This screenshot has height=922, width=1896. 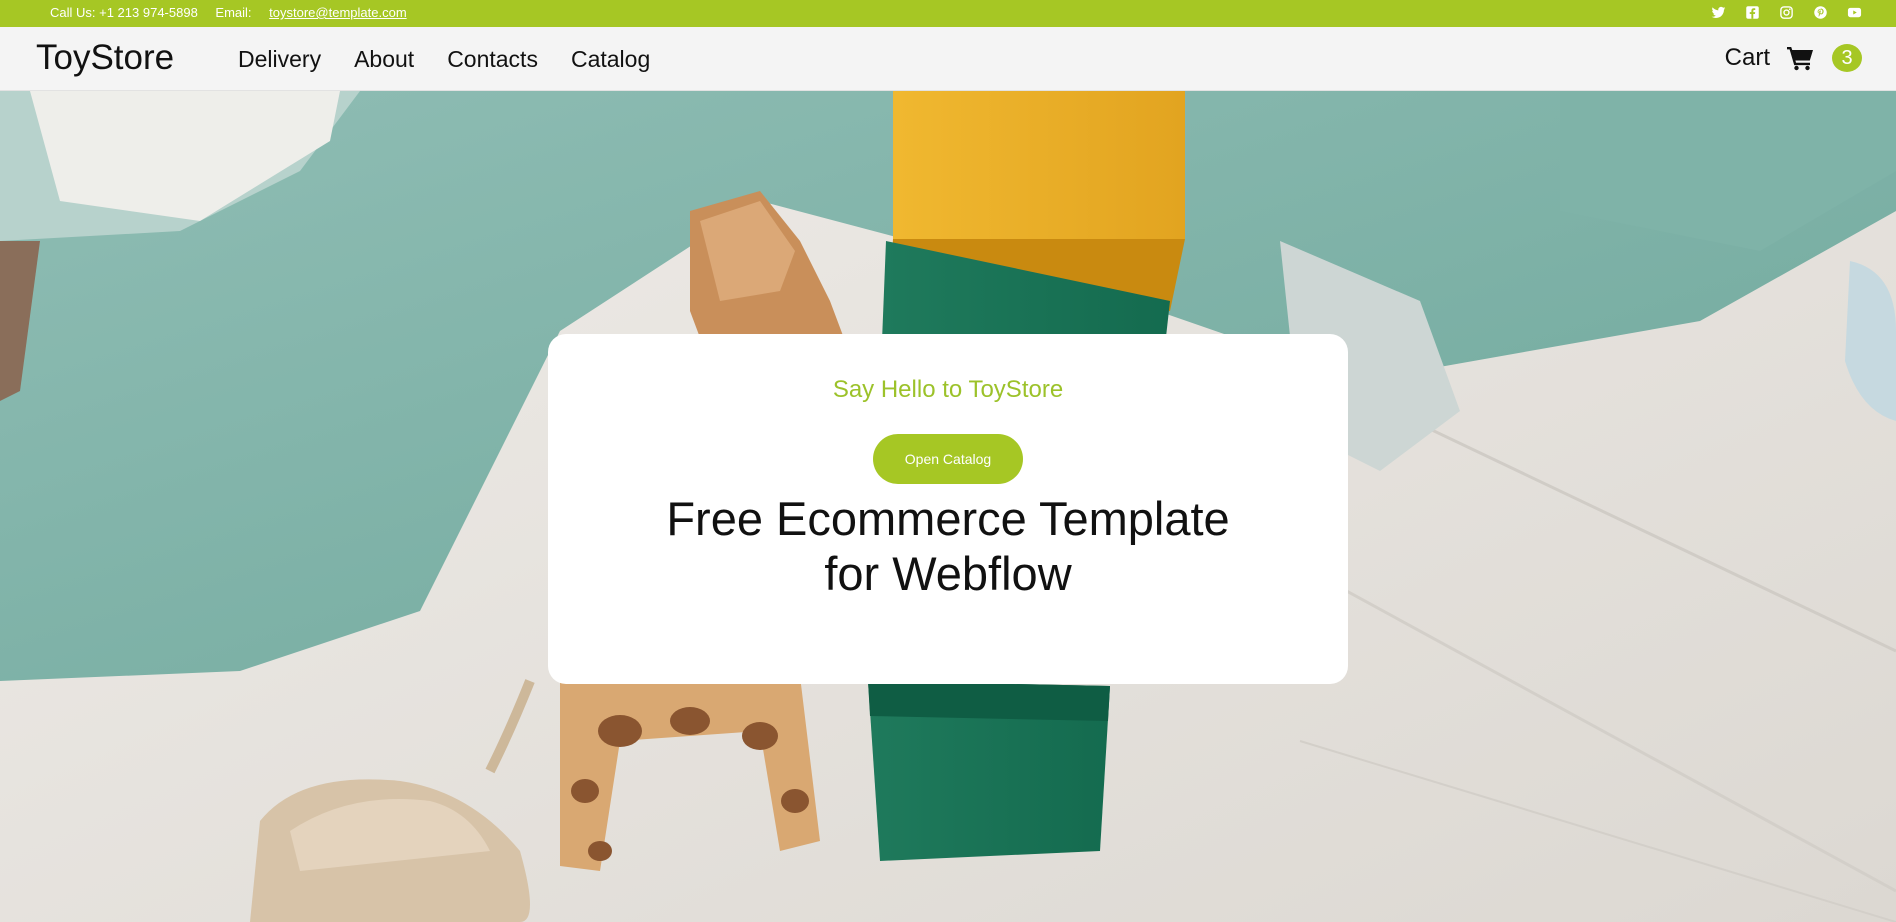 What do you see at coordinates (124, 12) in the screenshot?
I see `phone-text: Call Us: +1 213 974-5898` at bounding box center [124, 12].